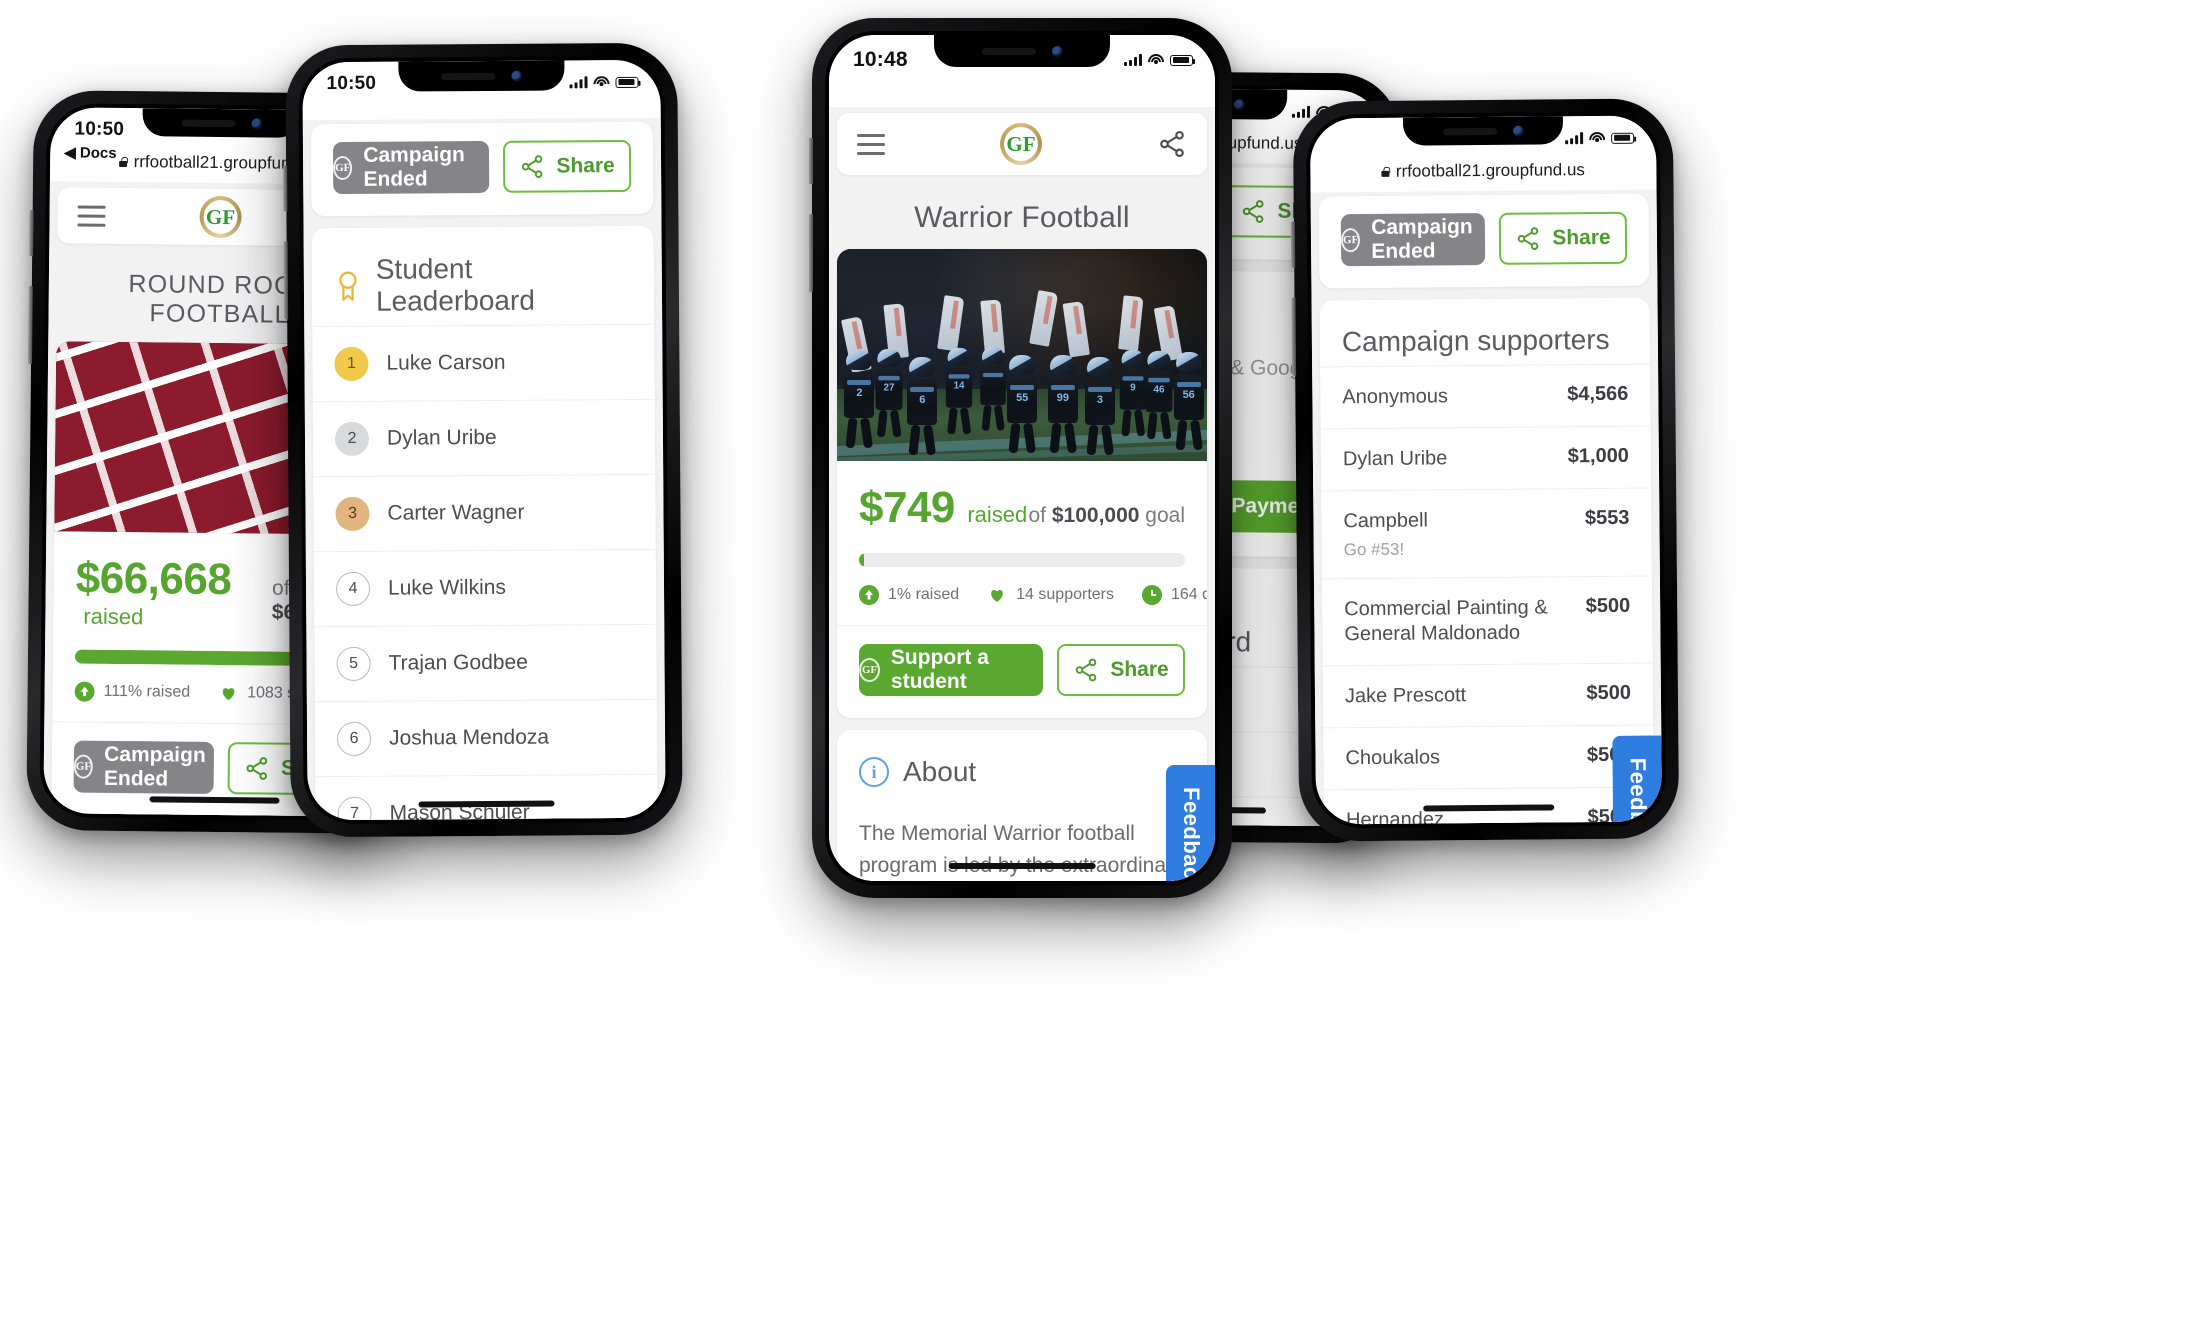 This screenshot has height=1317, width=2188. I want to click on supporter-name: Jake Prescott, so click(1405, 696).